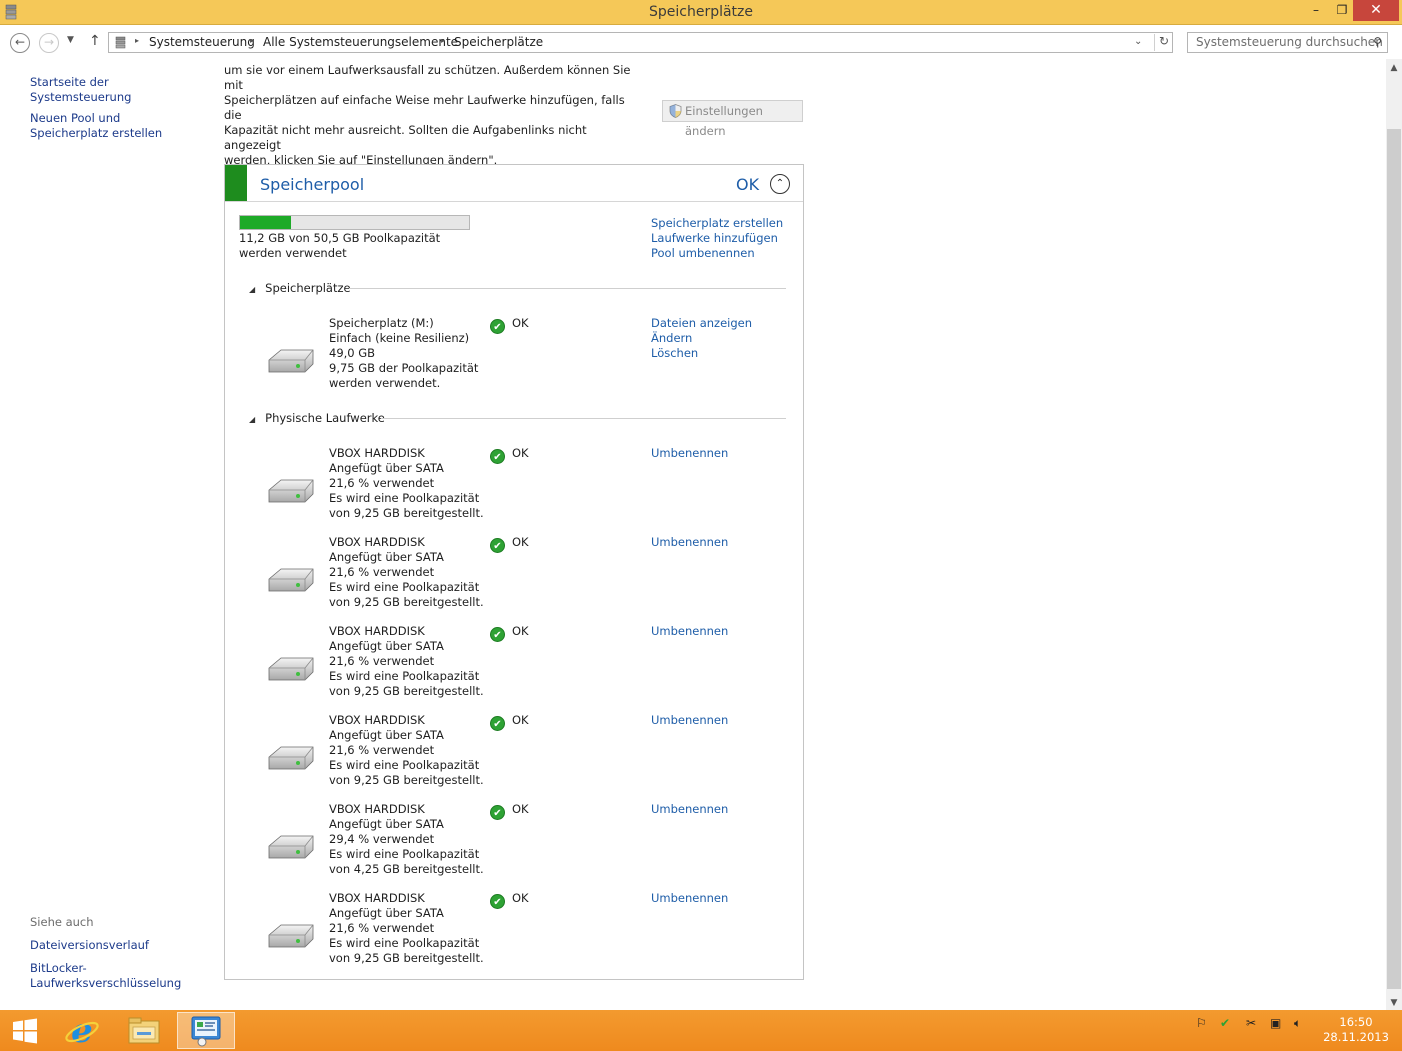 Image resolution: width=1402 pixels, height=1051 pixels. I want to click on tray-tool-icon: ✂, so click(1251, 1023).